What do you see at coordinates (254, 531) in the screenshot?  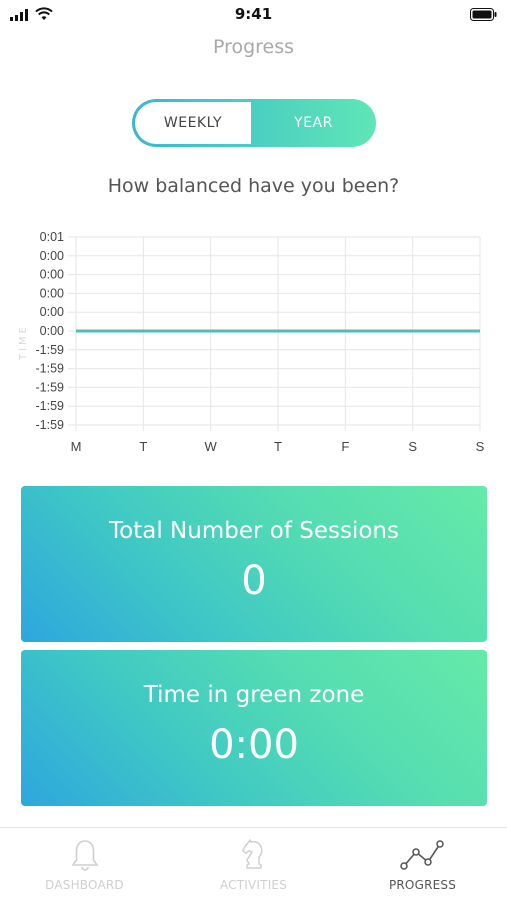 I see `sessions-label: Total Number of Sessions` at bounding box center [254, 531].